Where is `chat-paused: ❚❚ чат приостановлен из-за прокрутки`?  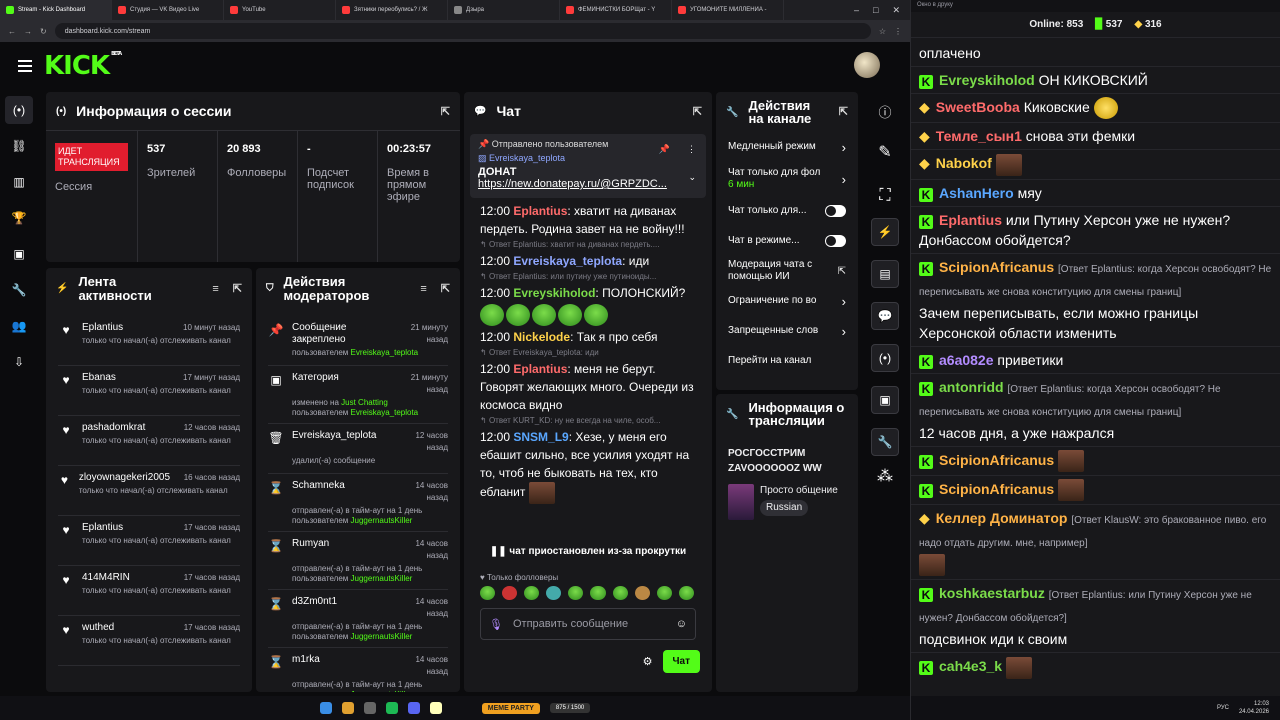 chat-paused: ❚❚ чат приостановлен из-за прокрутки is located at coordinates (588, 551).